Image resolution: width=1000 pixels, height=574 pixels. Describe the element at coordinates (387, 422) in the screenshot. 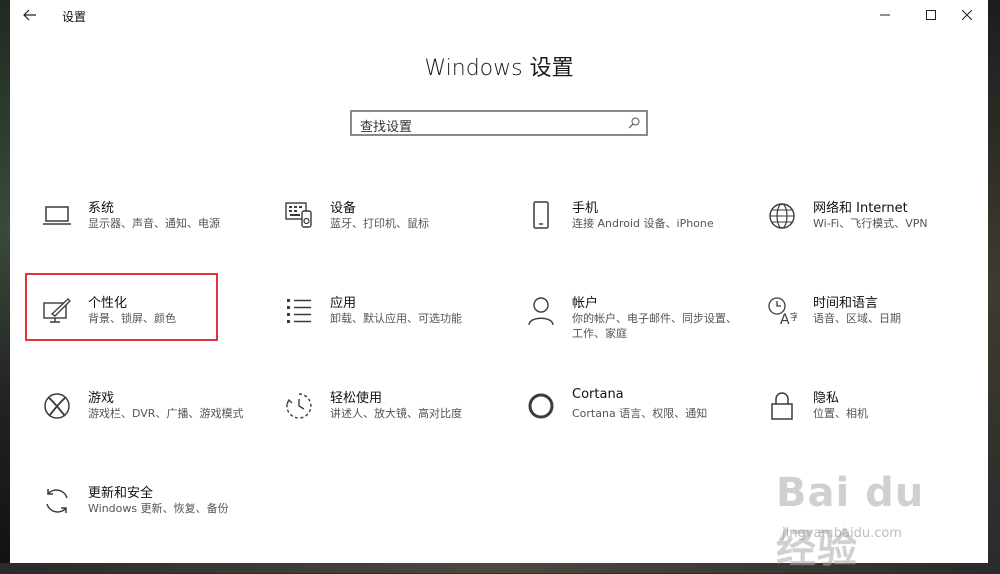

I see `tile-ease-of-access: 轻松使用 讲述人、放大镜、高对比度` at that location.